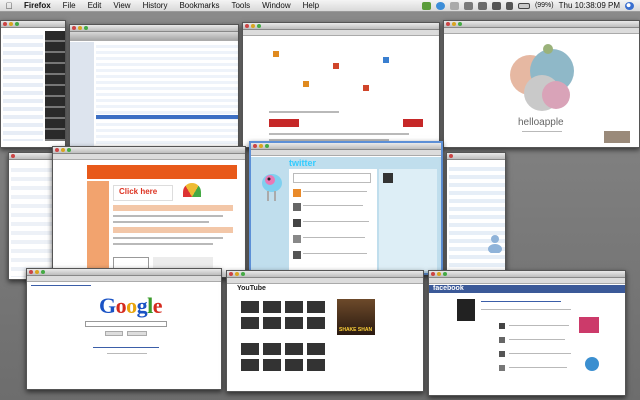 The height and width of the screenshot is (400, 640). I want to click on corner-image, so click(617, 137).